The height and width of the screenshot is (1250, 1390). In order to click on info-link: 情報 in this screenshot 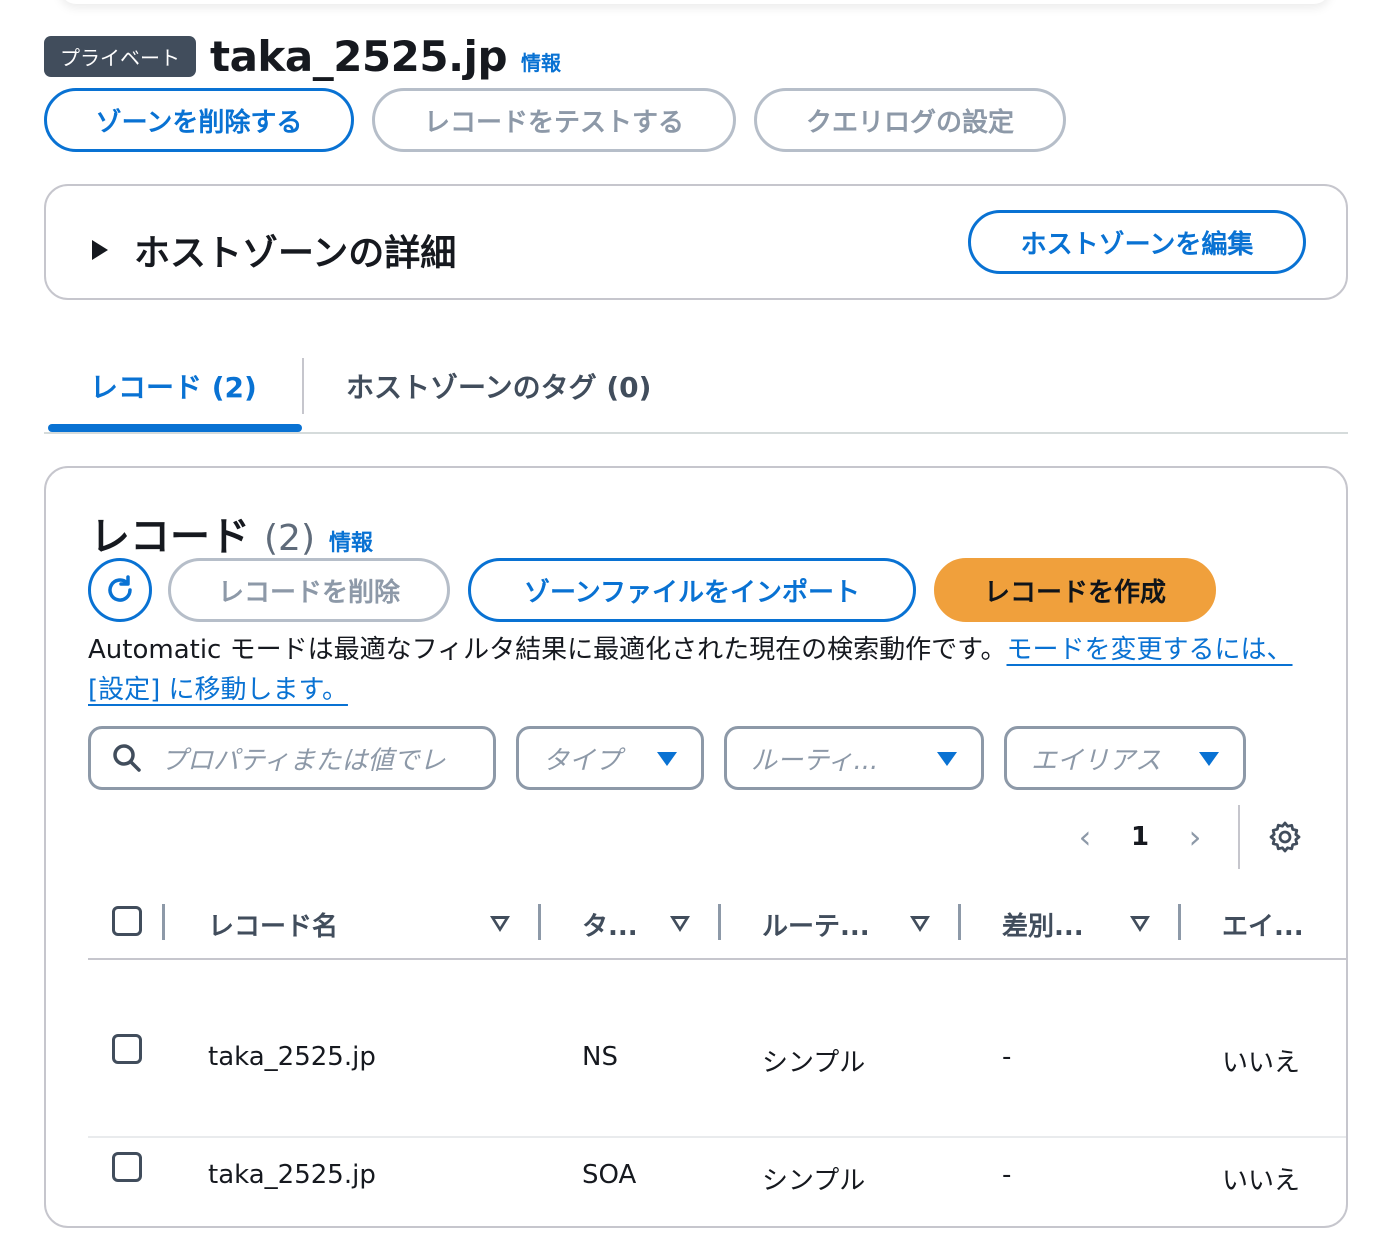, I will do `click(541, 61)`.